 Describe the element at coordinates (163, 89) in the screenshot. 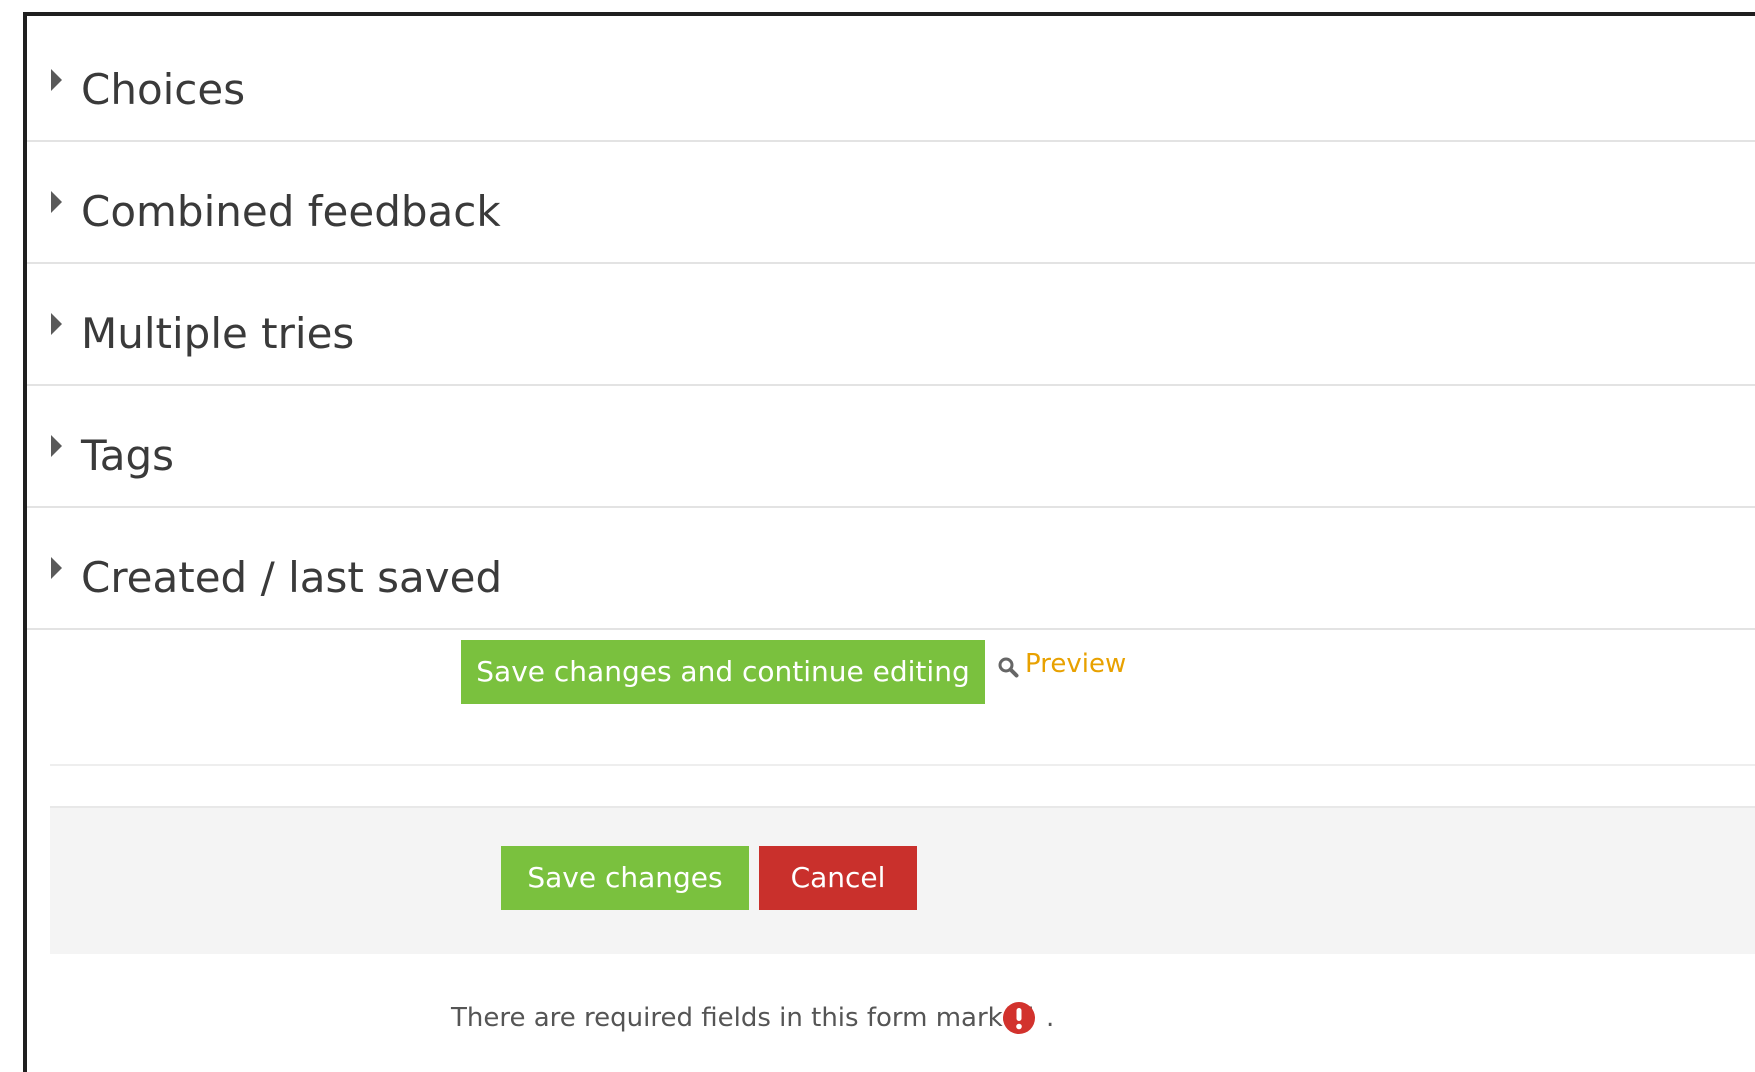

I see `section-title: Choices` at that location.